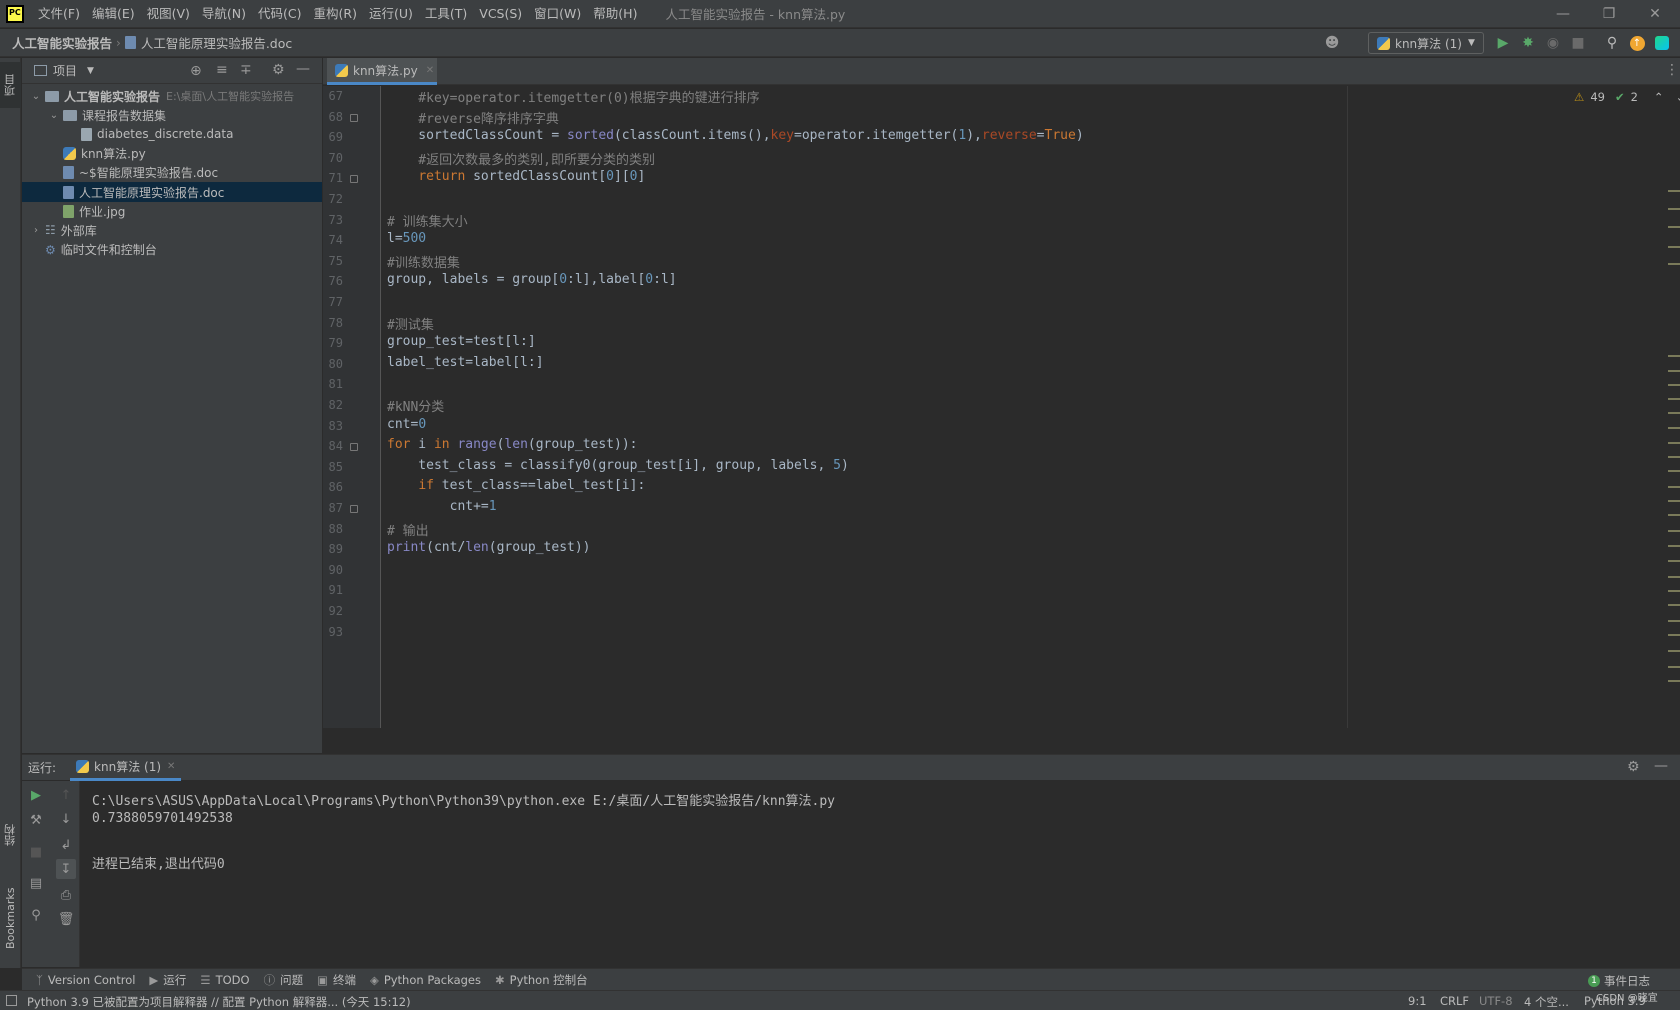  I want to click on soft-wrap-icon: ↲, so click(66, 845).